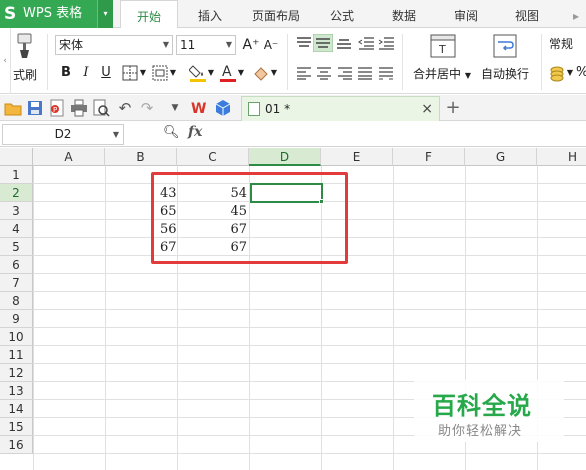  Describe the element at coordinates (86, 73) in the screenshot. I see `italic-button: I` at that location.